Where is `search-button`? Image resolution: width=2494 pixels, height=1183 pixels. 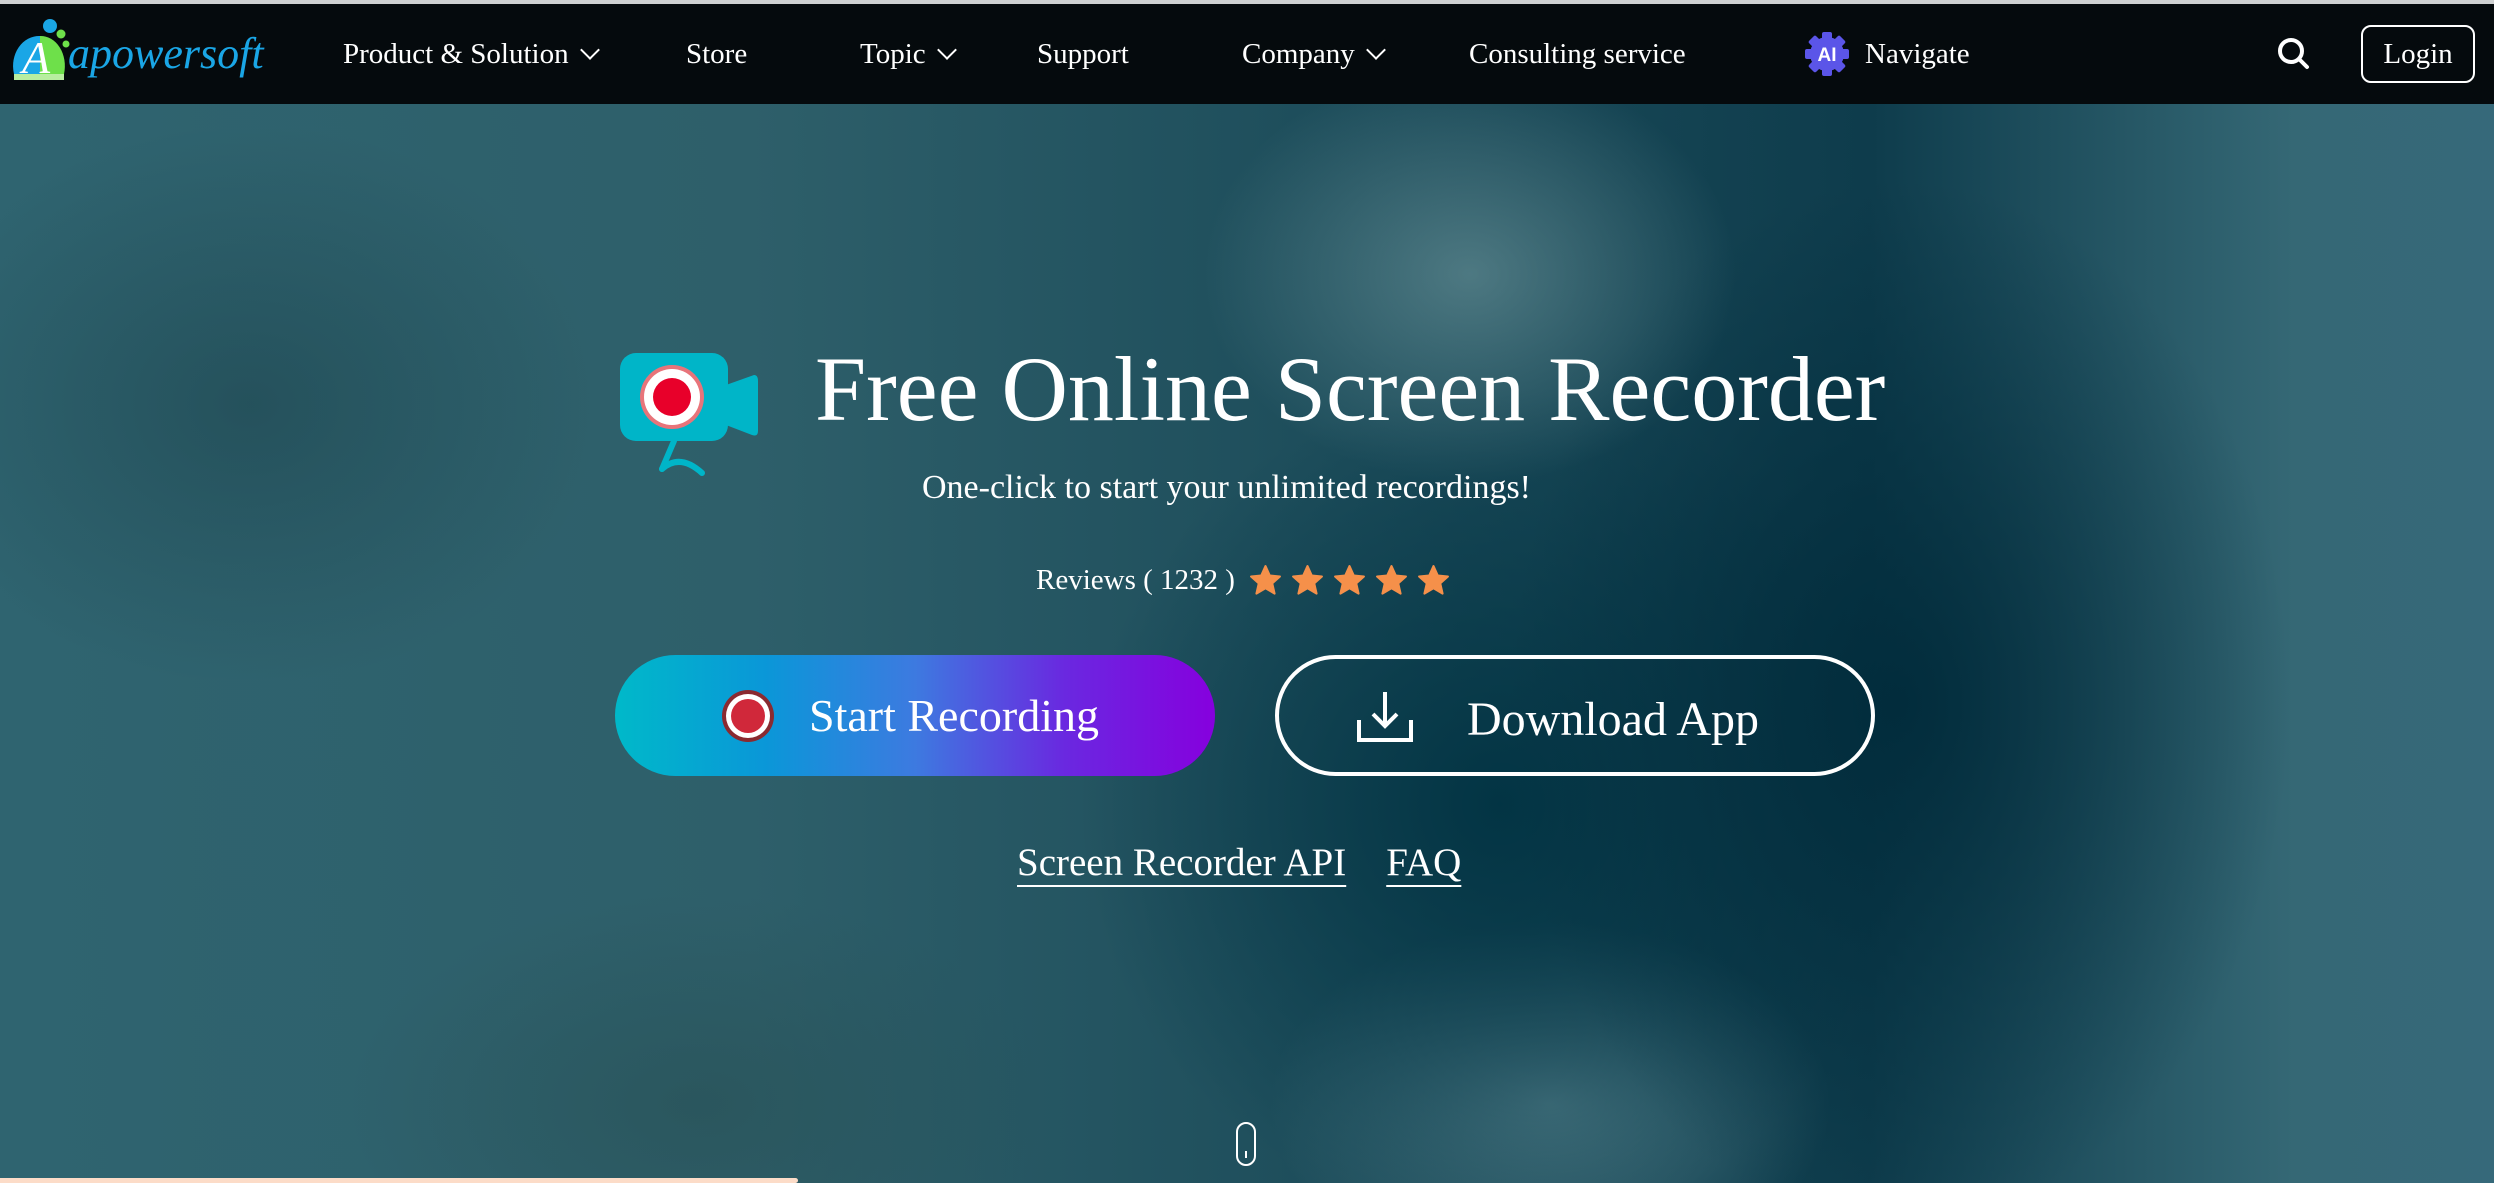 search-button is located at coordinates (2294, 54).